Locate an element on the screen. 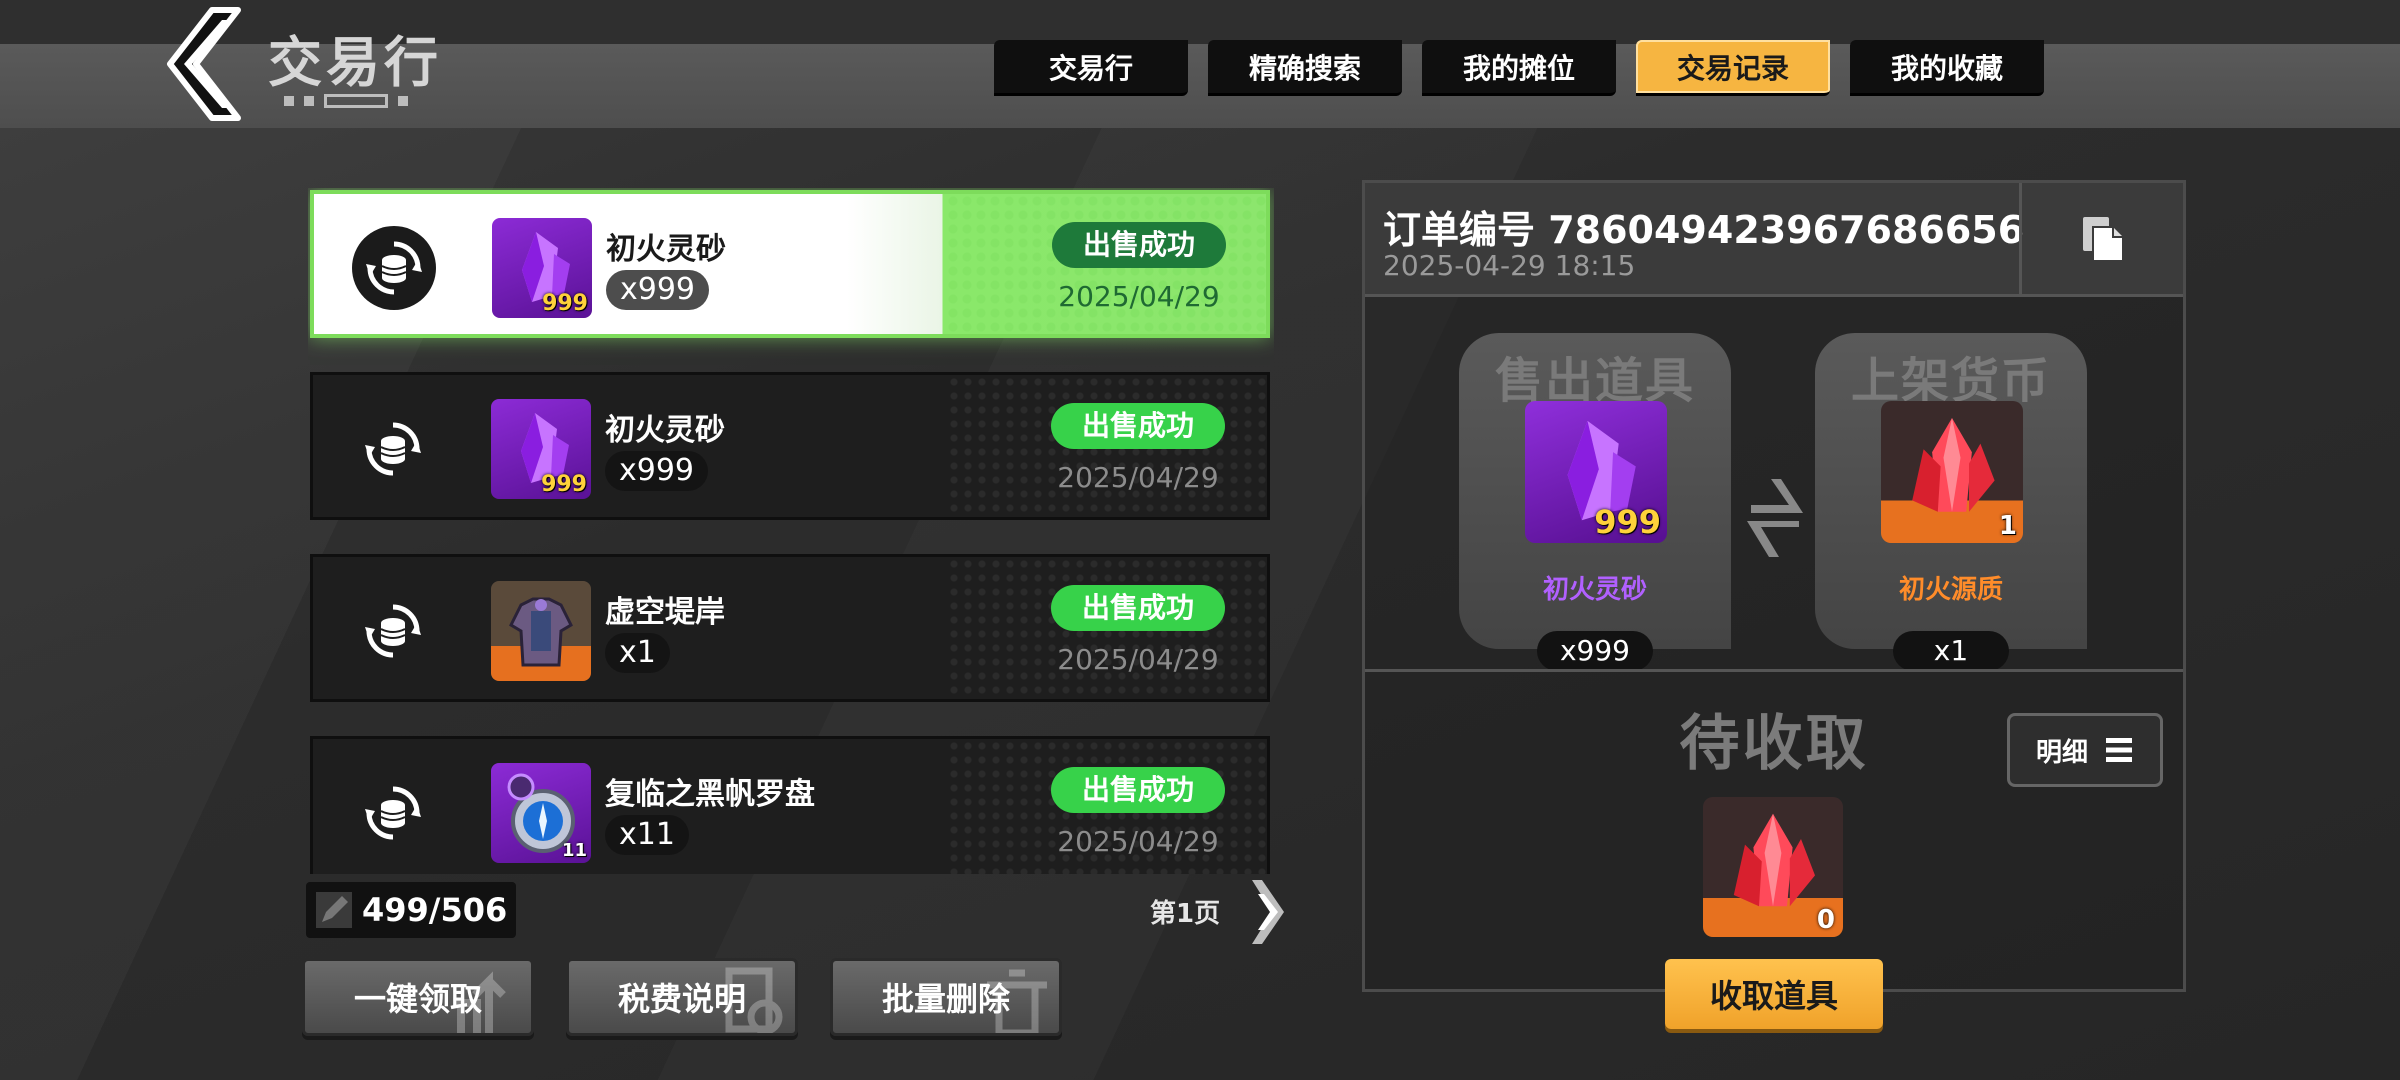  price-item-card: 上架货币 1 初火源质 is located at coordinates (1951, 491).